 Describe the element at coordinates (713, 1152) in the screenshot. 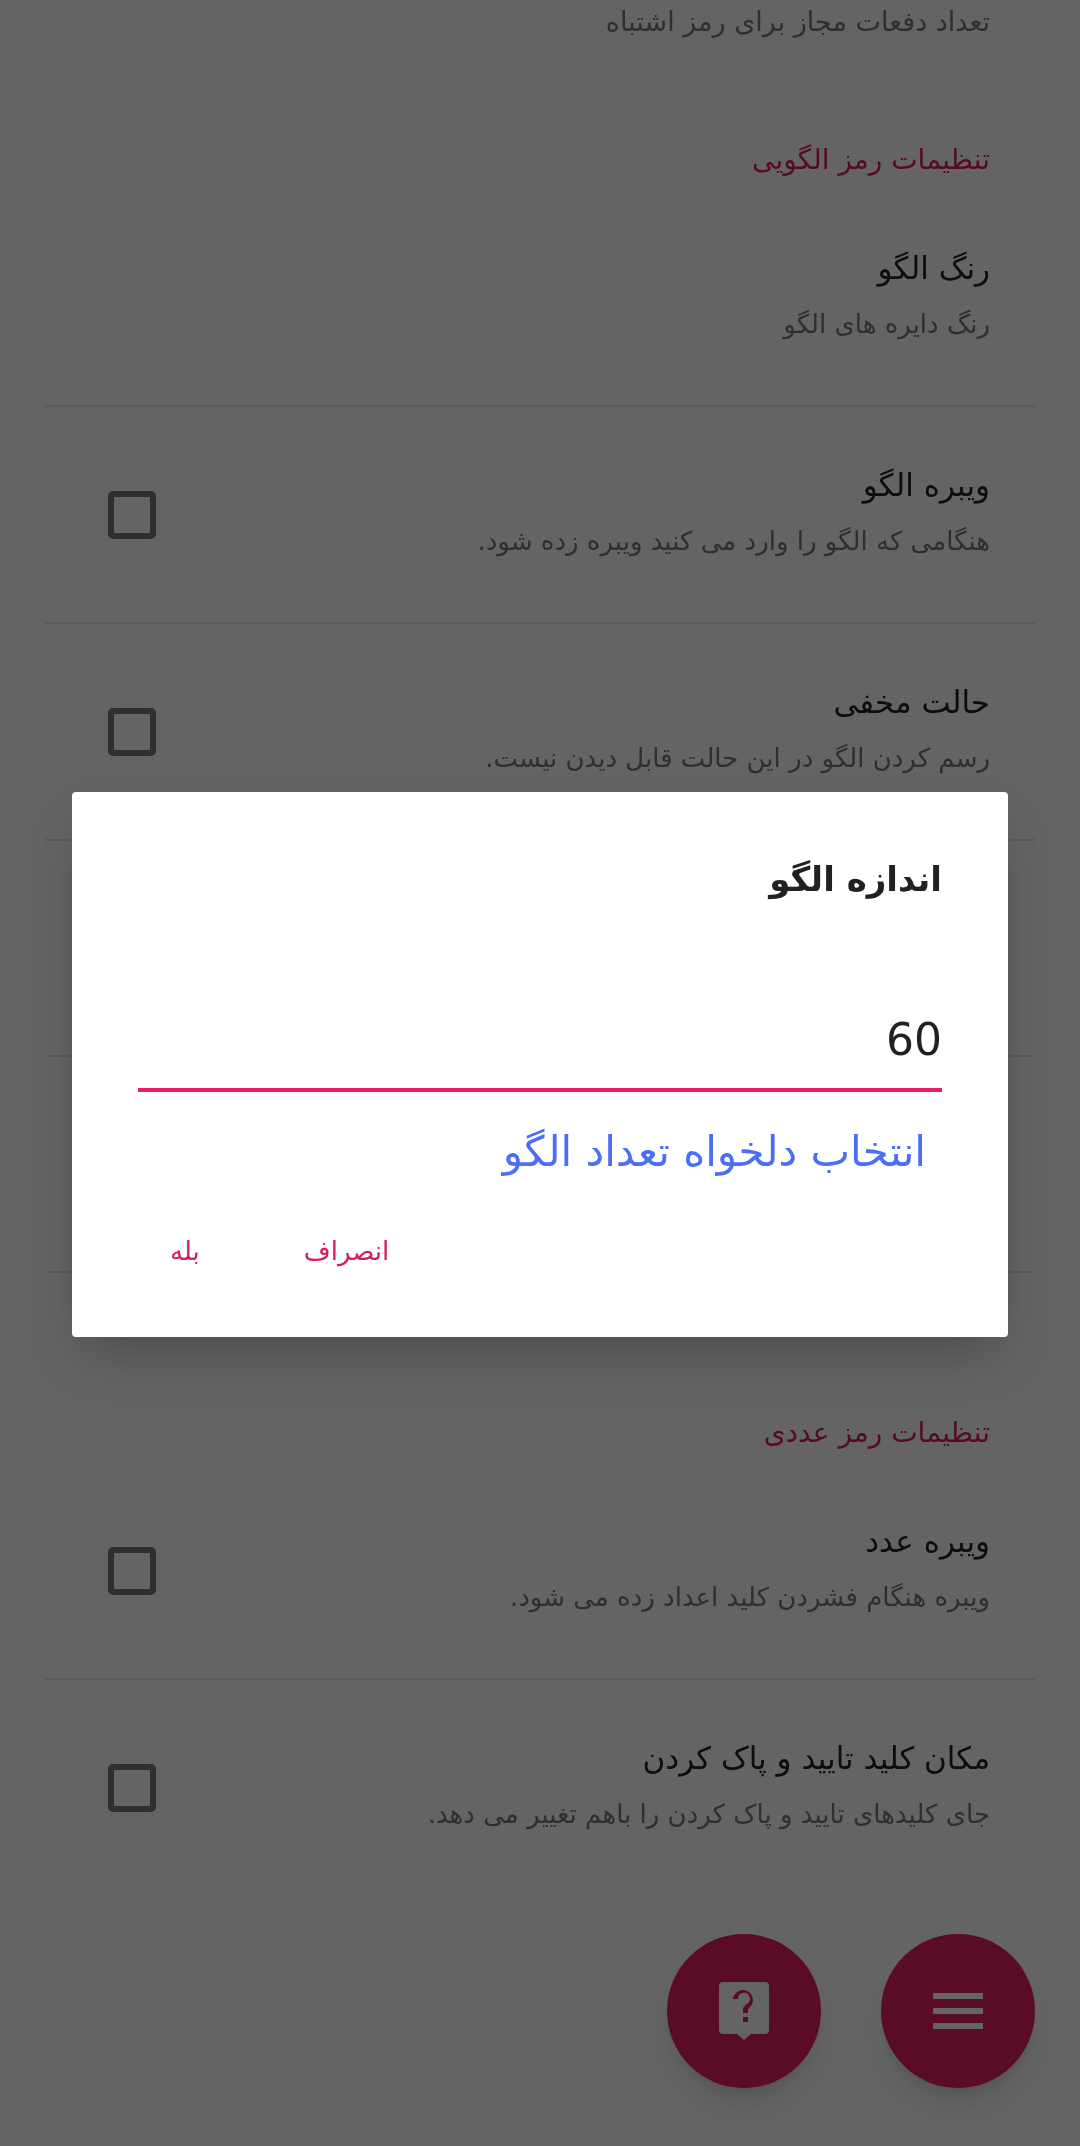

I see `helper-text: انتخاب دلخواه تعداد الگو` at that location.